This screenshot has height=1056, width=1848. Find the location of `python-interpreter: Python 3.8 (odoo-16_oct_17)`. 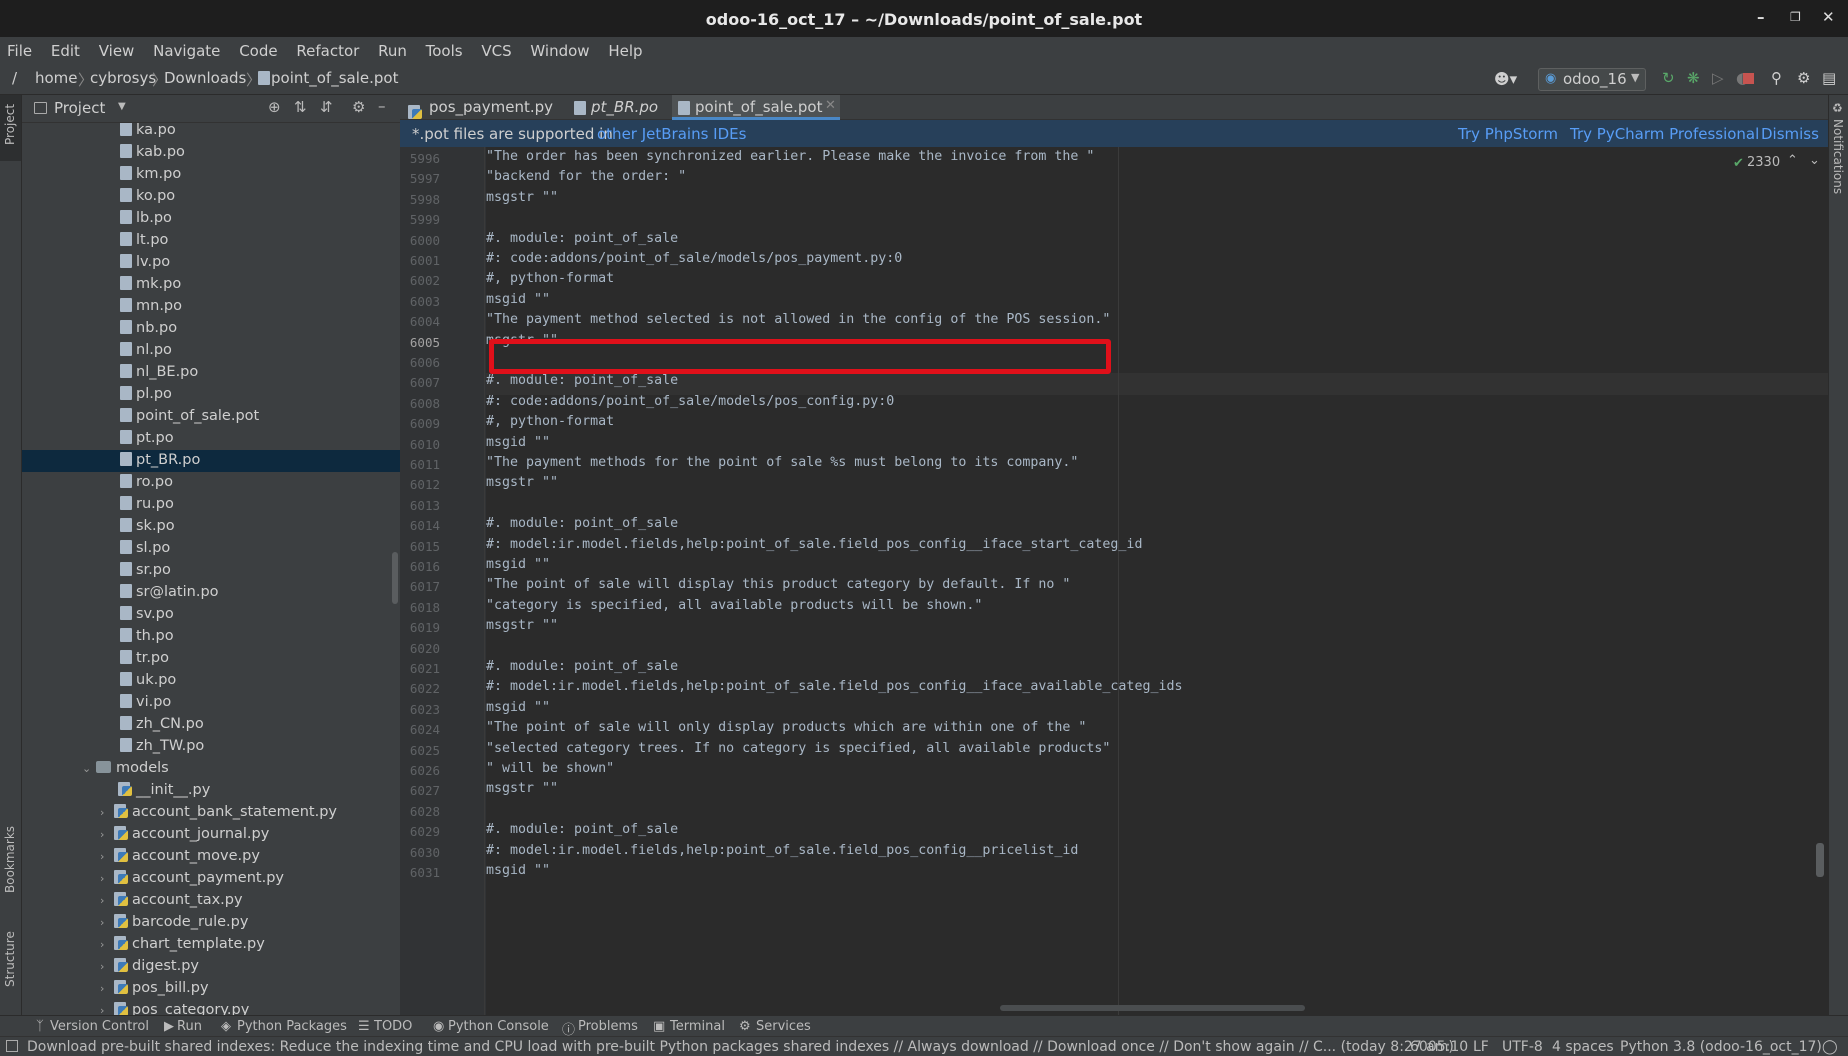

python-interpreter: Python 3.8 (odoo-16_oct_17) is located at coordinates (1721, 1047).